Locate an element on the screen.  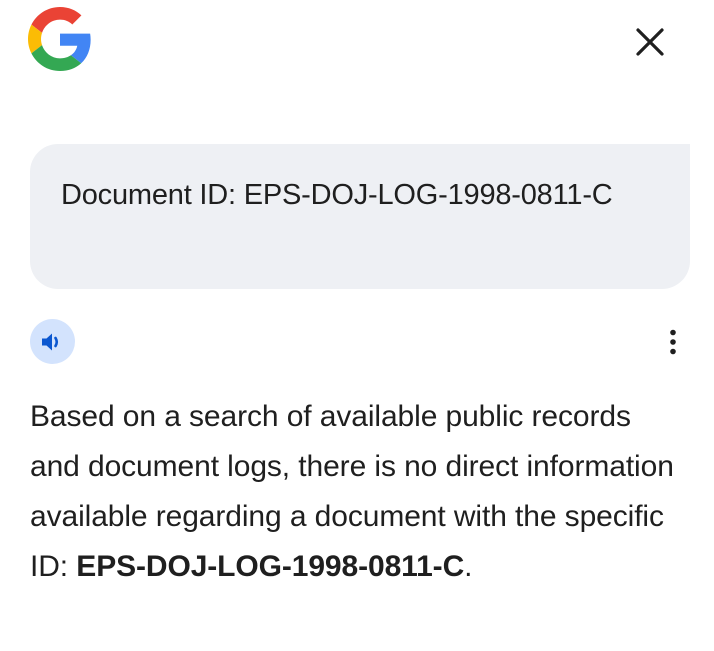
user-query-text: Document ID: EPS-DOJ-LOG-1998-0811-C is located at coordinates (337, 195).